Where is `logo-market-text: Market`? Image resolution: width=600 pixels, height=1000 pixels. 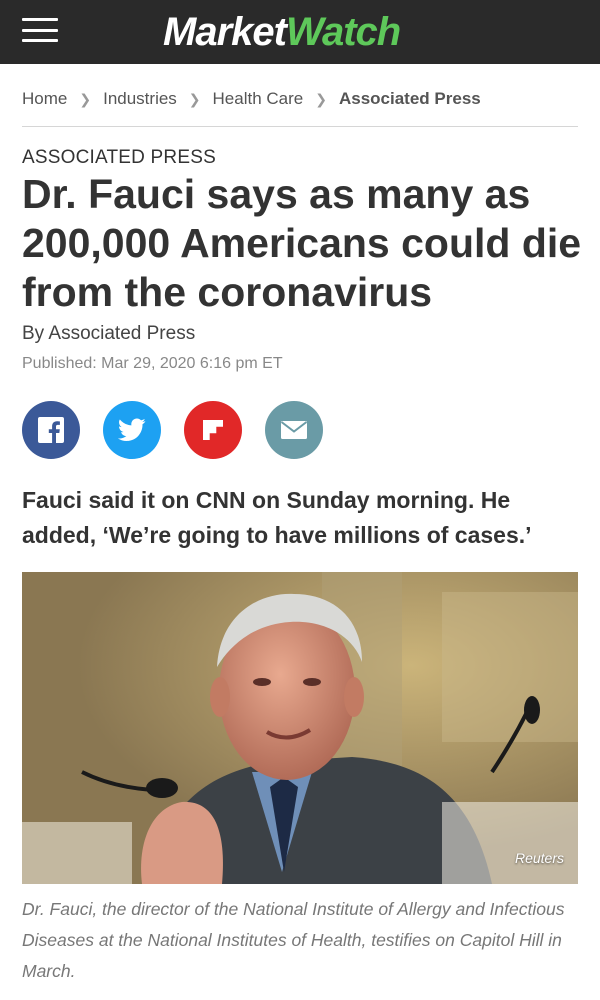 logo-market-text: Market is located at coordinates (225, 31).